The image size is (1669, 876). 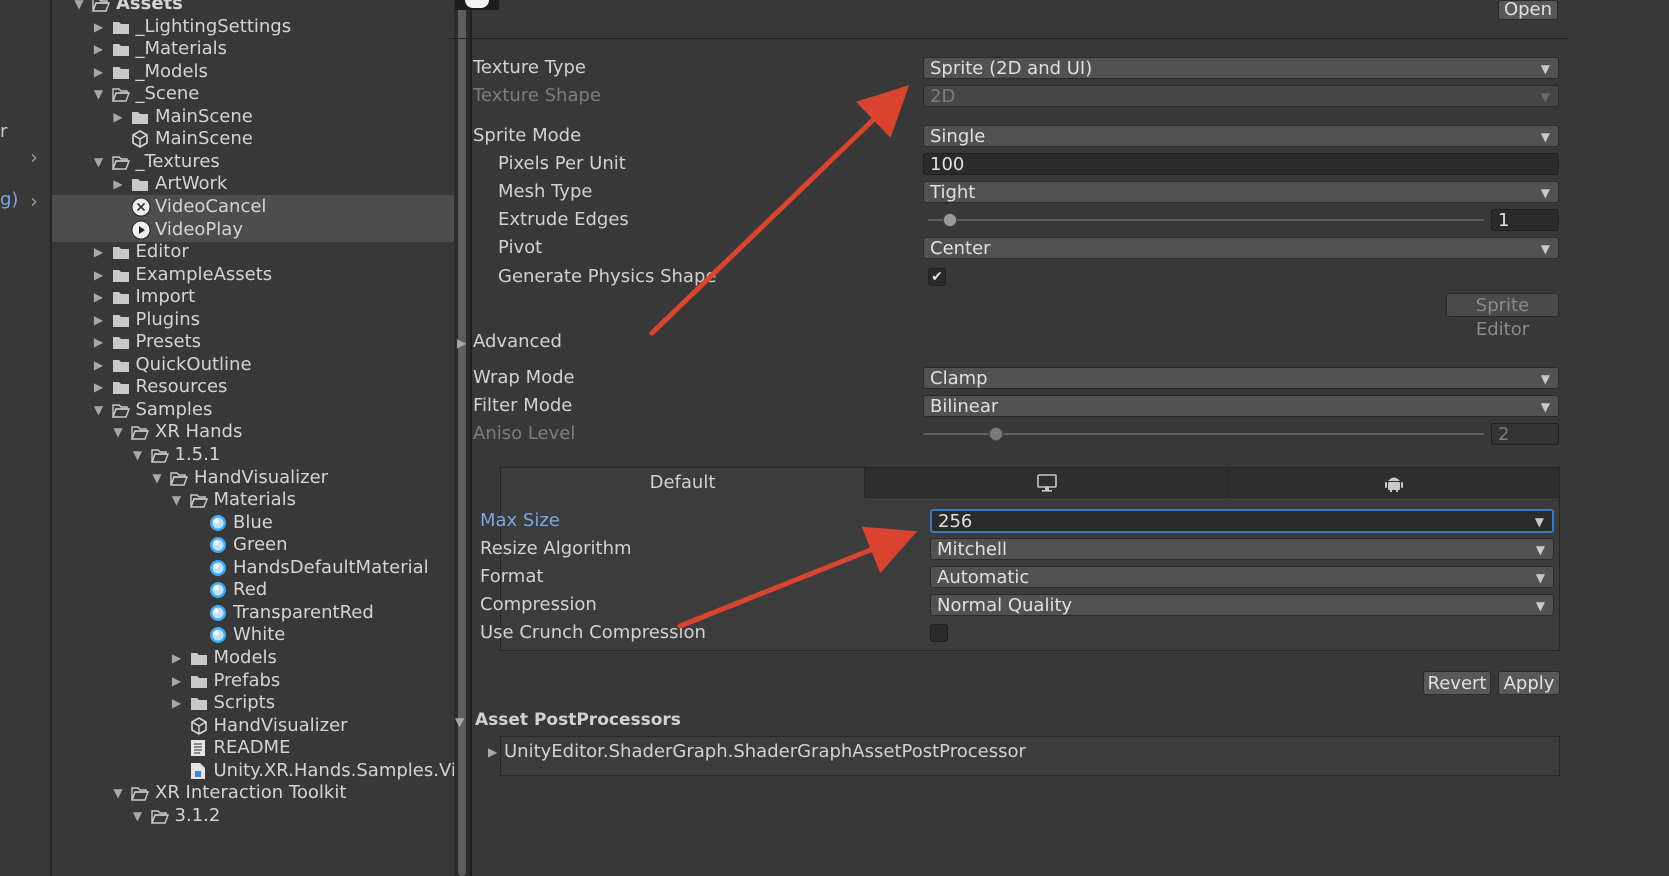 I want to click on annotation-arrow-max-size, so click(x=797, y=577).